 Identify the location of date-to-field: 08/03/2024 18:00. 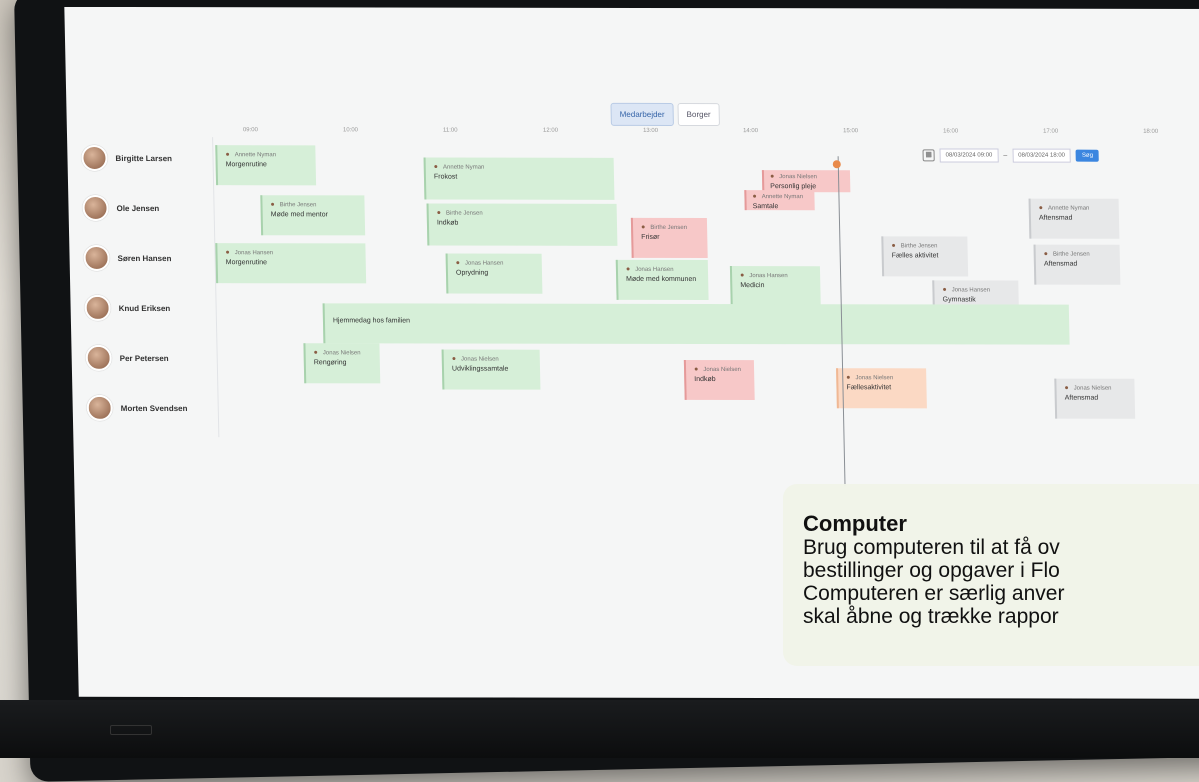
(1042, 155).